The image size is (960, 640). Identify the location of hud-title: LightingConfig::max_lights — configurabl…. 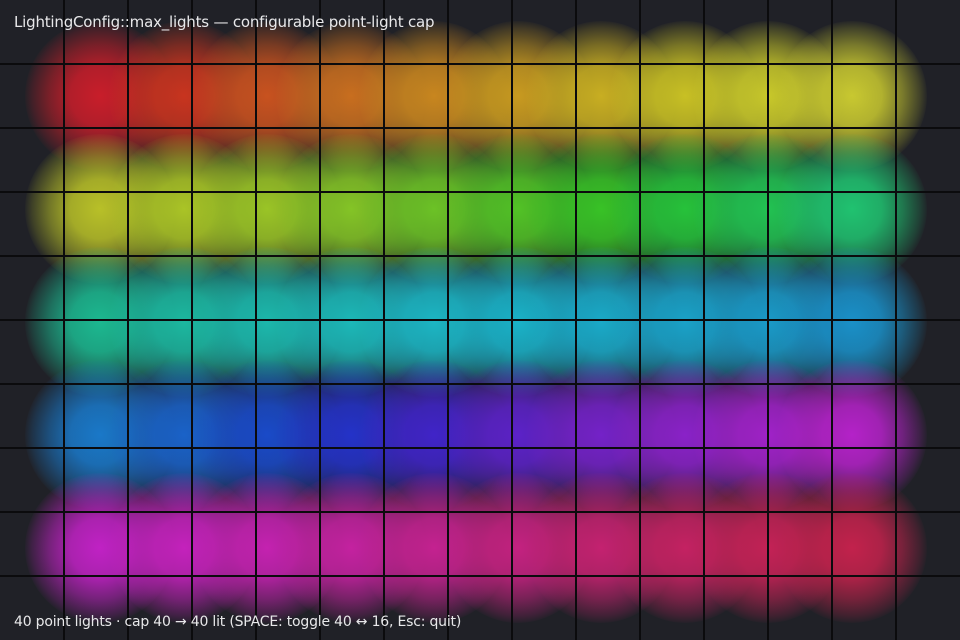
(224, 22).